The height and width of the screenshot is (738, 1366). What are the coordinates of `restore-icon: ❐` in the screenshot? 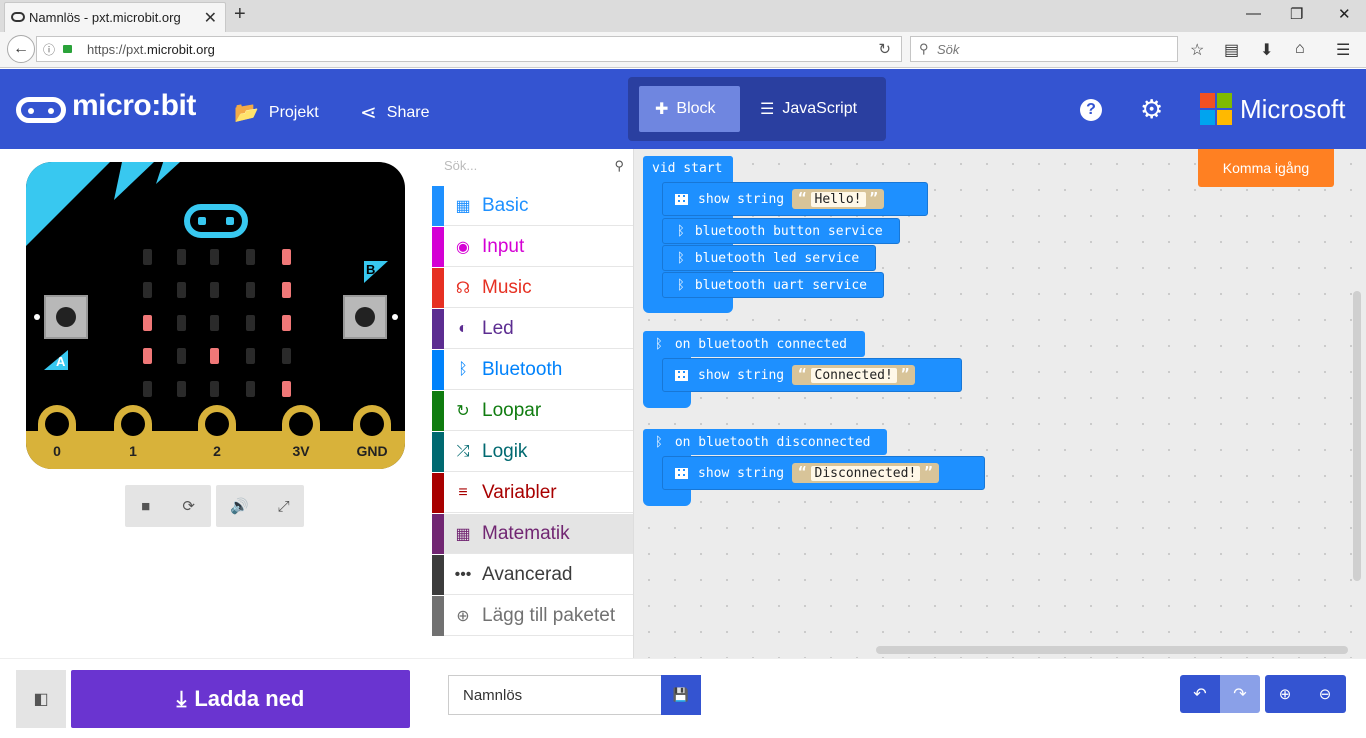 It's located at (1296, 14).